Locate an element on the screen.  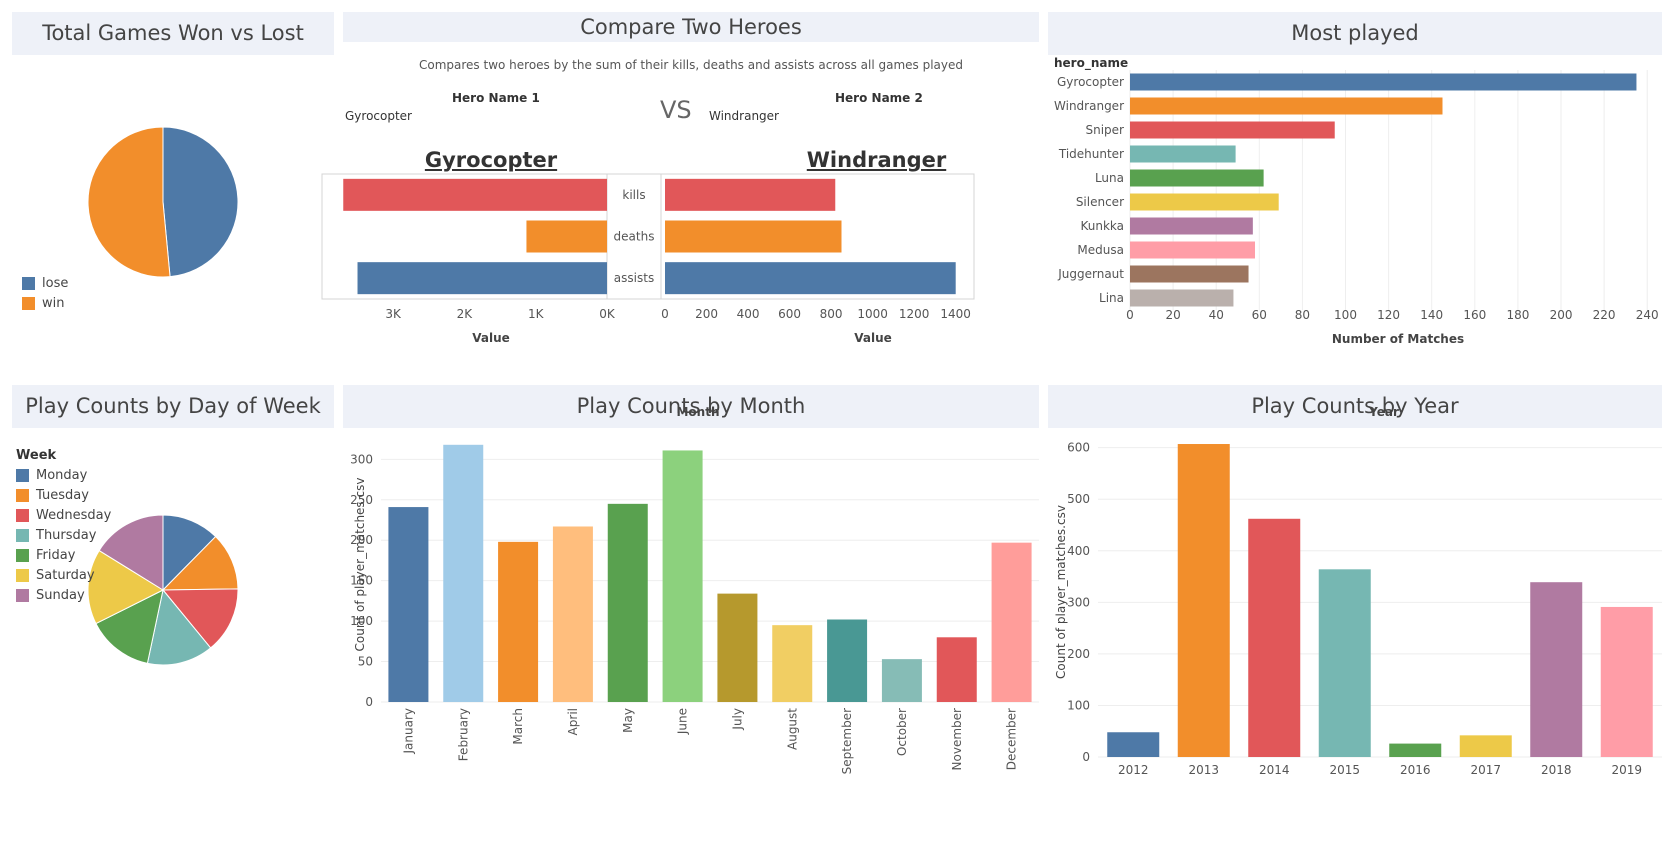
year-x-tick: 2018 is located at coordinates (1556, 770).